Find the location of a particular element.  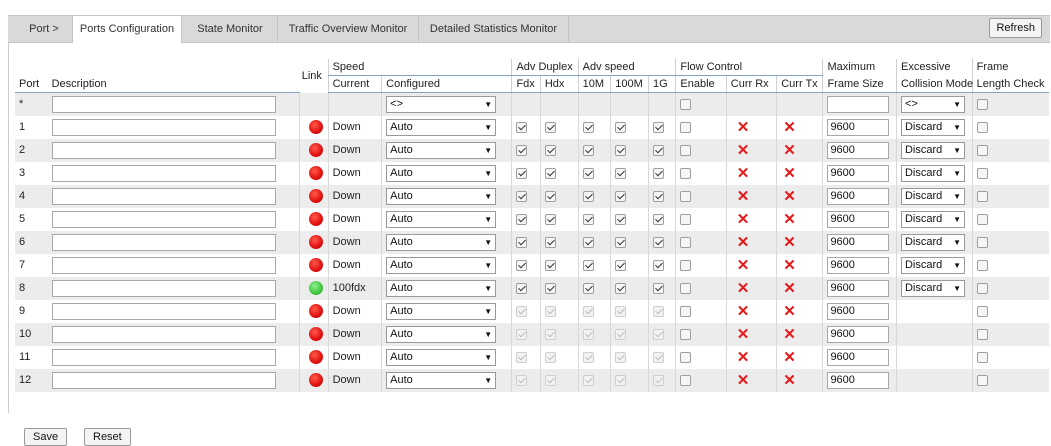

breadcrumb-port: Port > is located at coordinates (44, 29).